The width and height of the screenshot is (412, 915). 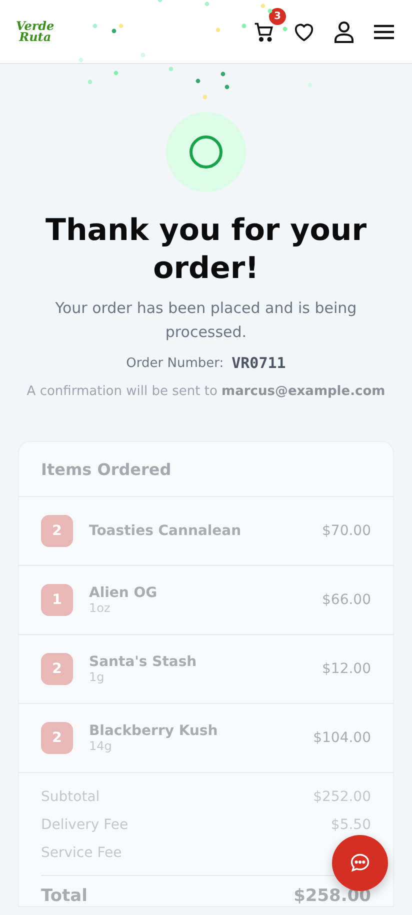 I want to click on quantity-badge: 1, so click(x=57, y=600).